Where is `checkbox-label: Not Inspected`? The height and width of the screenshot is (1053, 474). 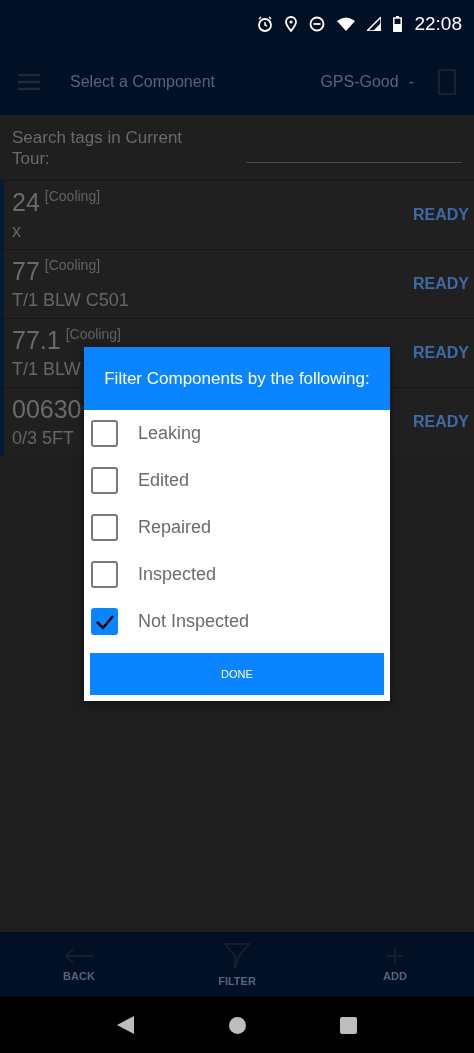 checkbox-label: Not Inspected is located at coordinates (194, 621).